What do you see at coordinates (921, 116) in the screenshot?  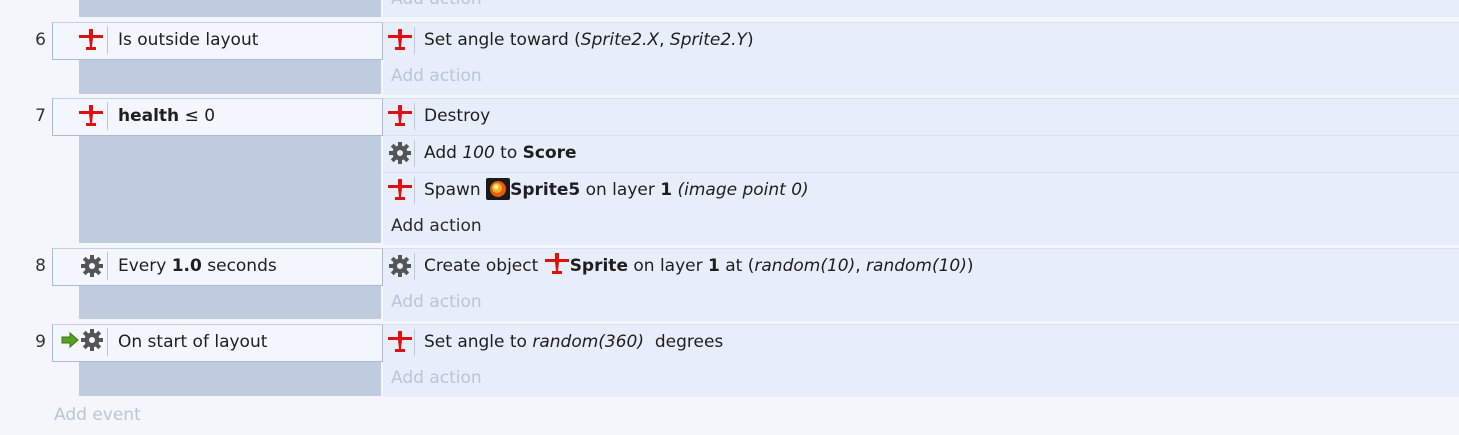 I see `action-destroy: Destroy` at bounding box center [921, 116].